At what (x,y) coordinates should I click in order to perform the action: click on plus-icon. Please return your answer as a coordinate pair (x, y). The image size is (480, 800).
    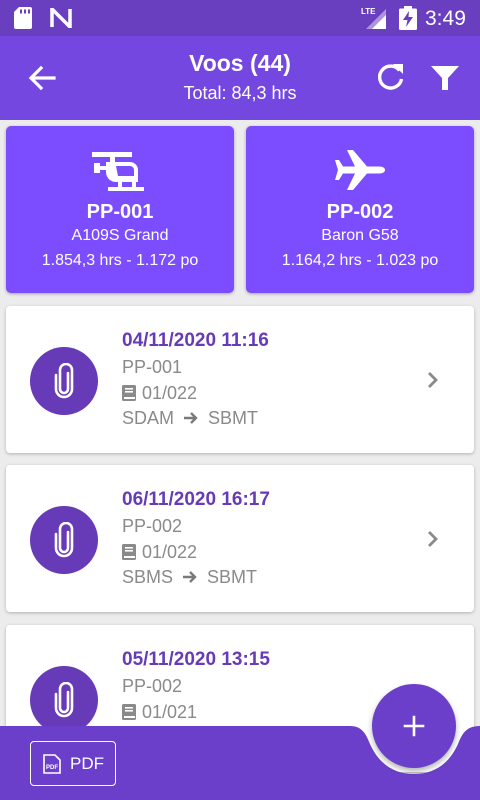
    Looking at the image, I should click on (414, 726).